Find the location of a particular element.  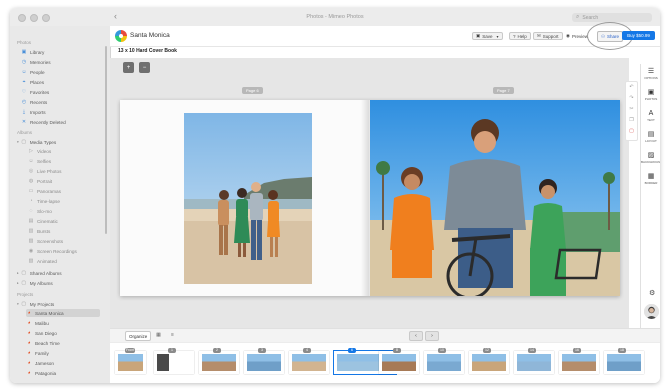

sidebar-project-malibu: ◕ Malibu is located at coordinates (63, 323).